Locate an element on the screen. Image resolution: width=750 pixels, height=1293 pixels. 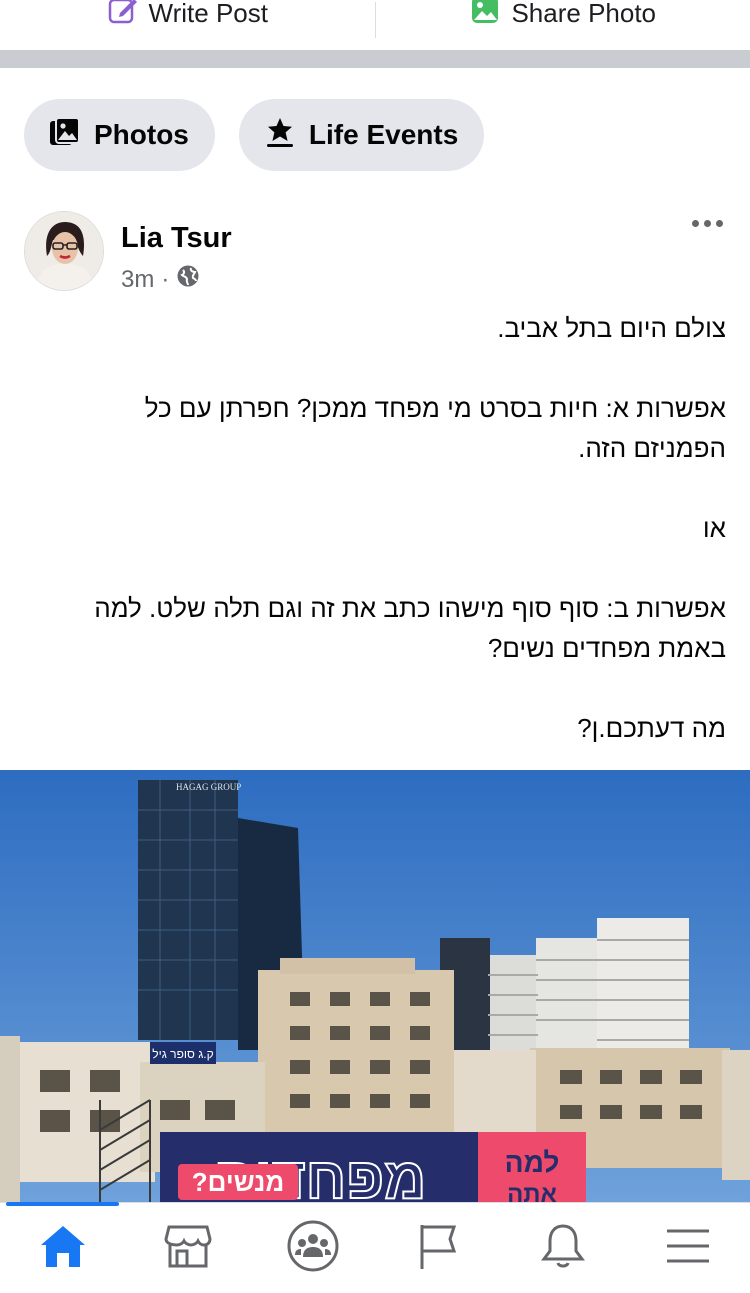
star-flag-icon is located at coordinates (280, 135).